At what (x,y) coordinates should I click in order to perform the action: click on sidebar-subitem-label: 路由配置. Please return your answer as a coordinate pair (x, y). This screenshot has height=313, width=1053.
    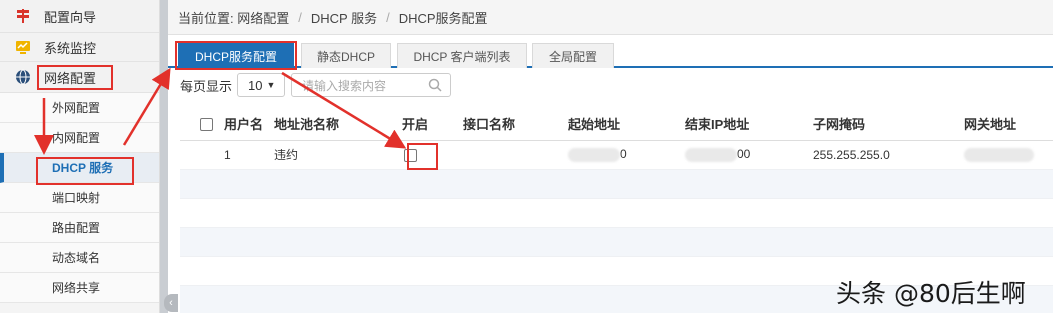
    Looking at the image, I should click on (76, 228).